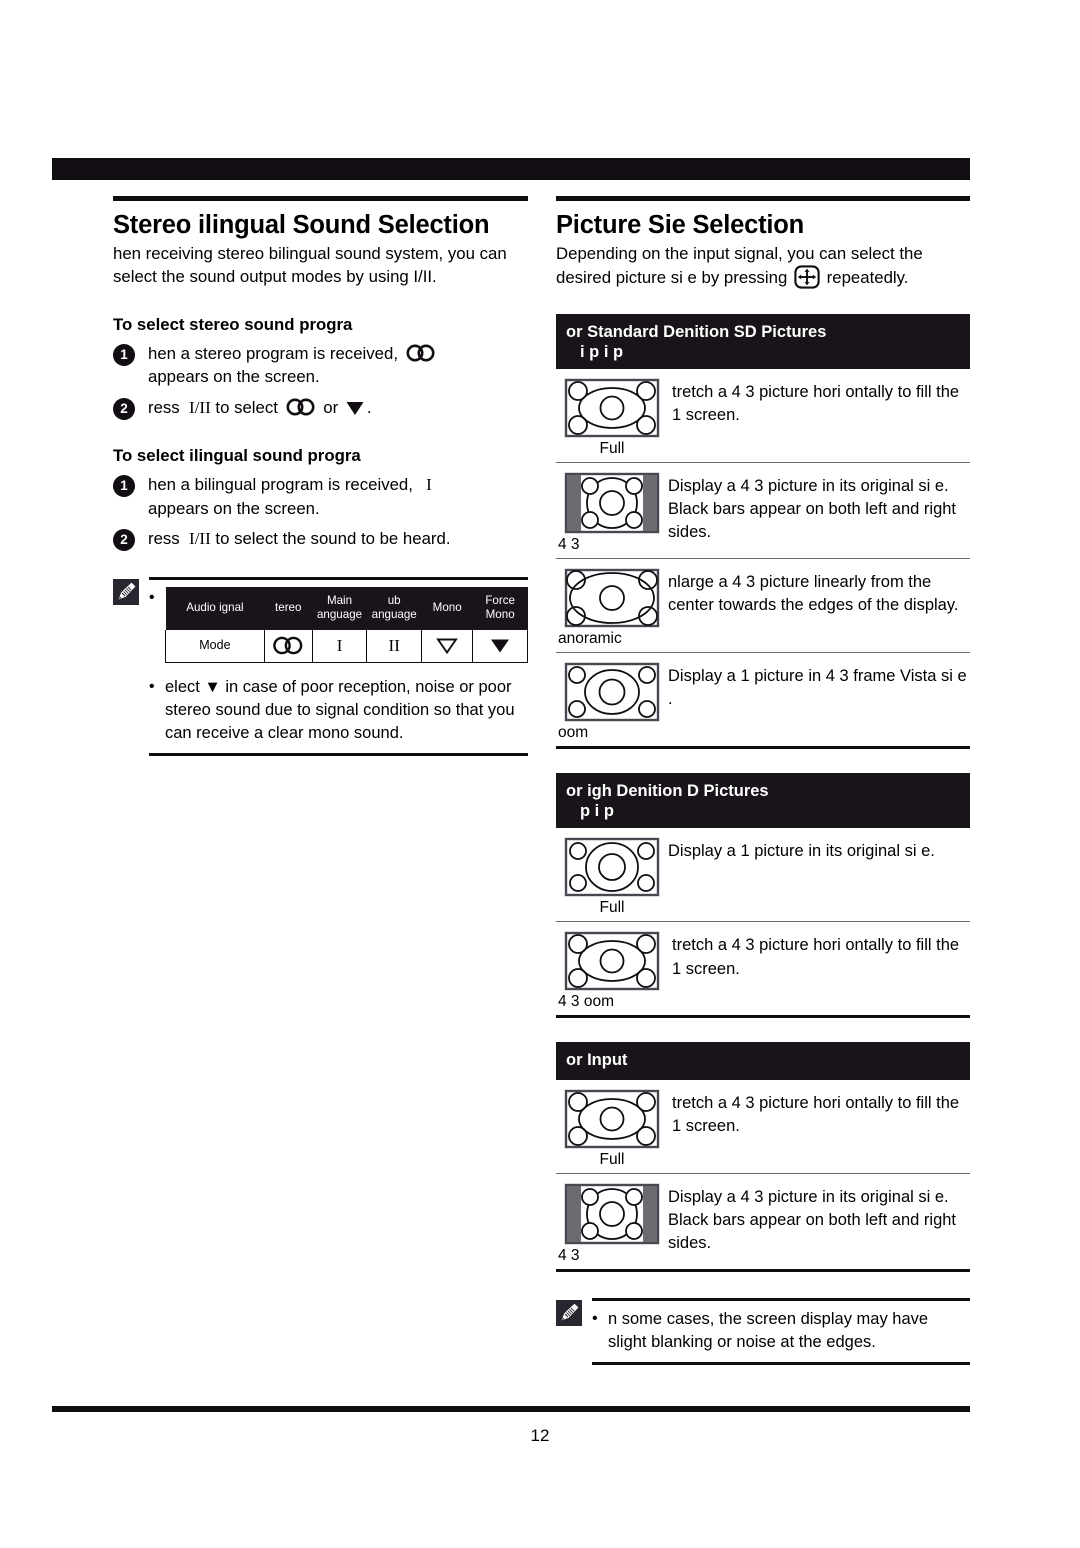  I want to click on section-header-sd: or Standard Denition SD Pictures i p i p, so click(763, 341).